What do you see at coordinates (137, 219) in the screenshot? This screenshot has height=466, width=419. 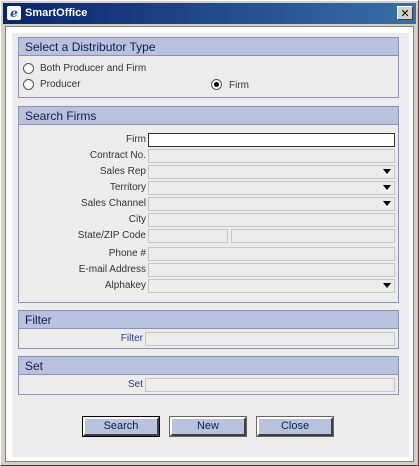 I see `city-label: City` at bounding box center [137, 219].